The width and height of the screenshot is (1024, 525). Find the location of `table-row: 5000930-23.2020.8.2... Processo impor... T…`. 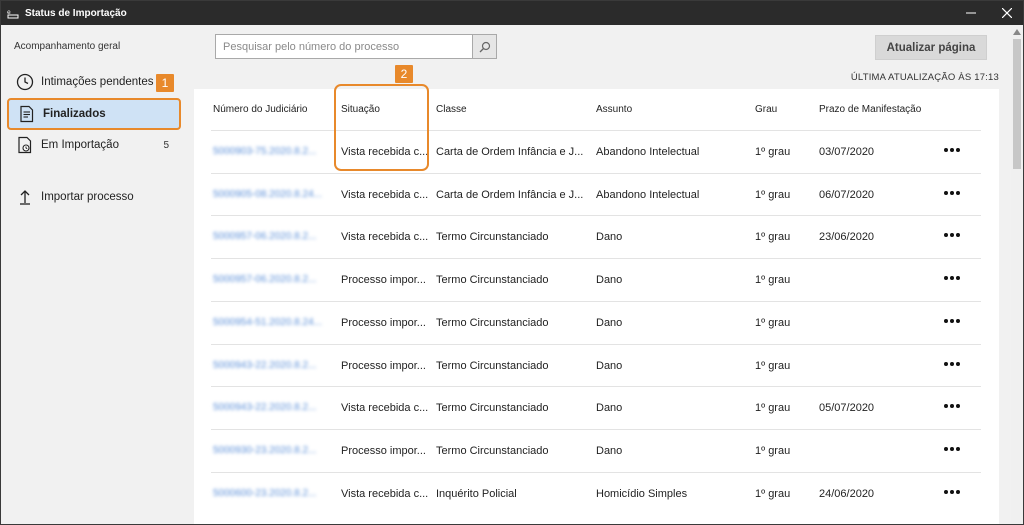

table-row: 5000930-23.2020.8.2... Processo impor... T… is located at coordinates (596, 450).